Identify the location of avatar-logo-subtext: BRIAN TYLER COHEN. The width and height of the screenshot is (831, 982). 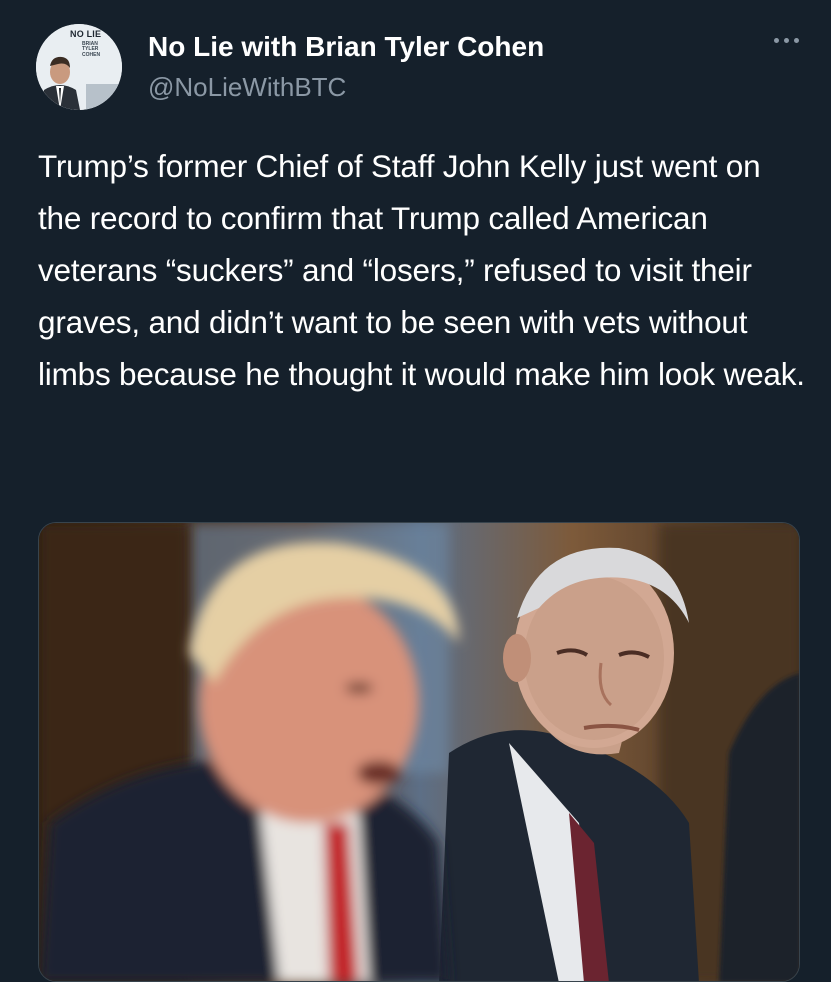
(91, 49).